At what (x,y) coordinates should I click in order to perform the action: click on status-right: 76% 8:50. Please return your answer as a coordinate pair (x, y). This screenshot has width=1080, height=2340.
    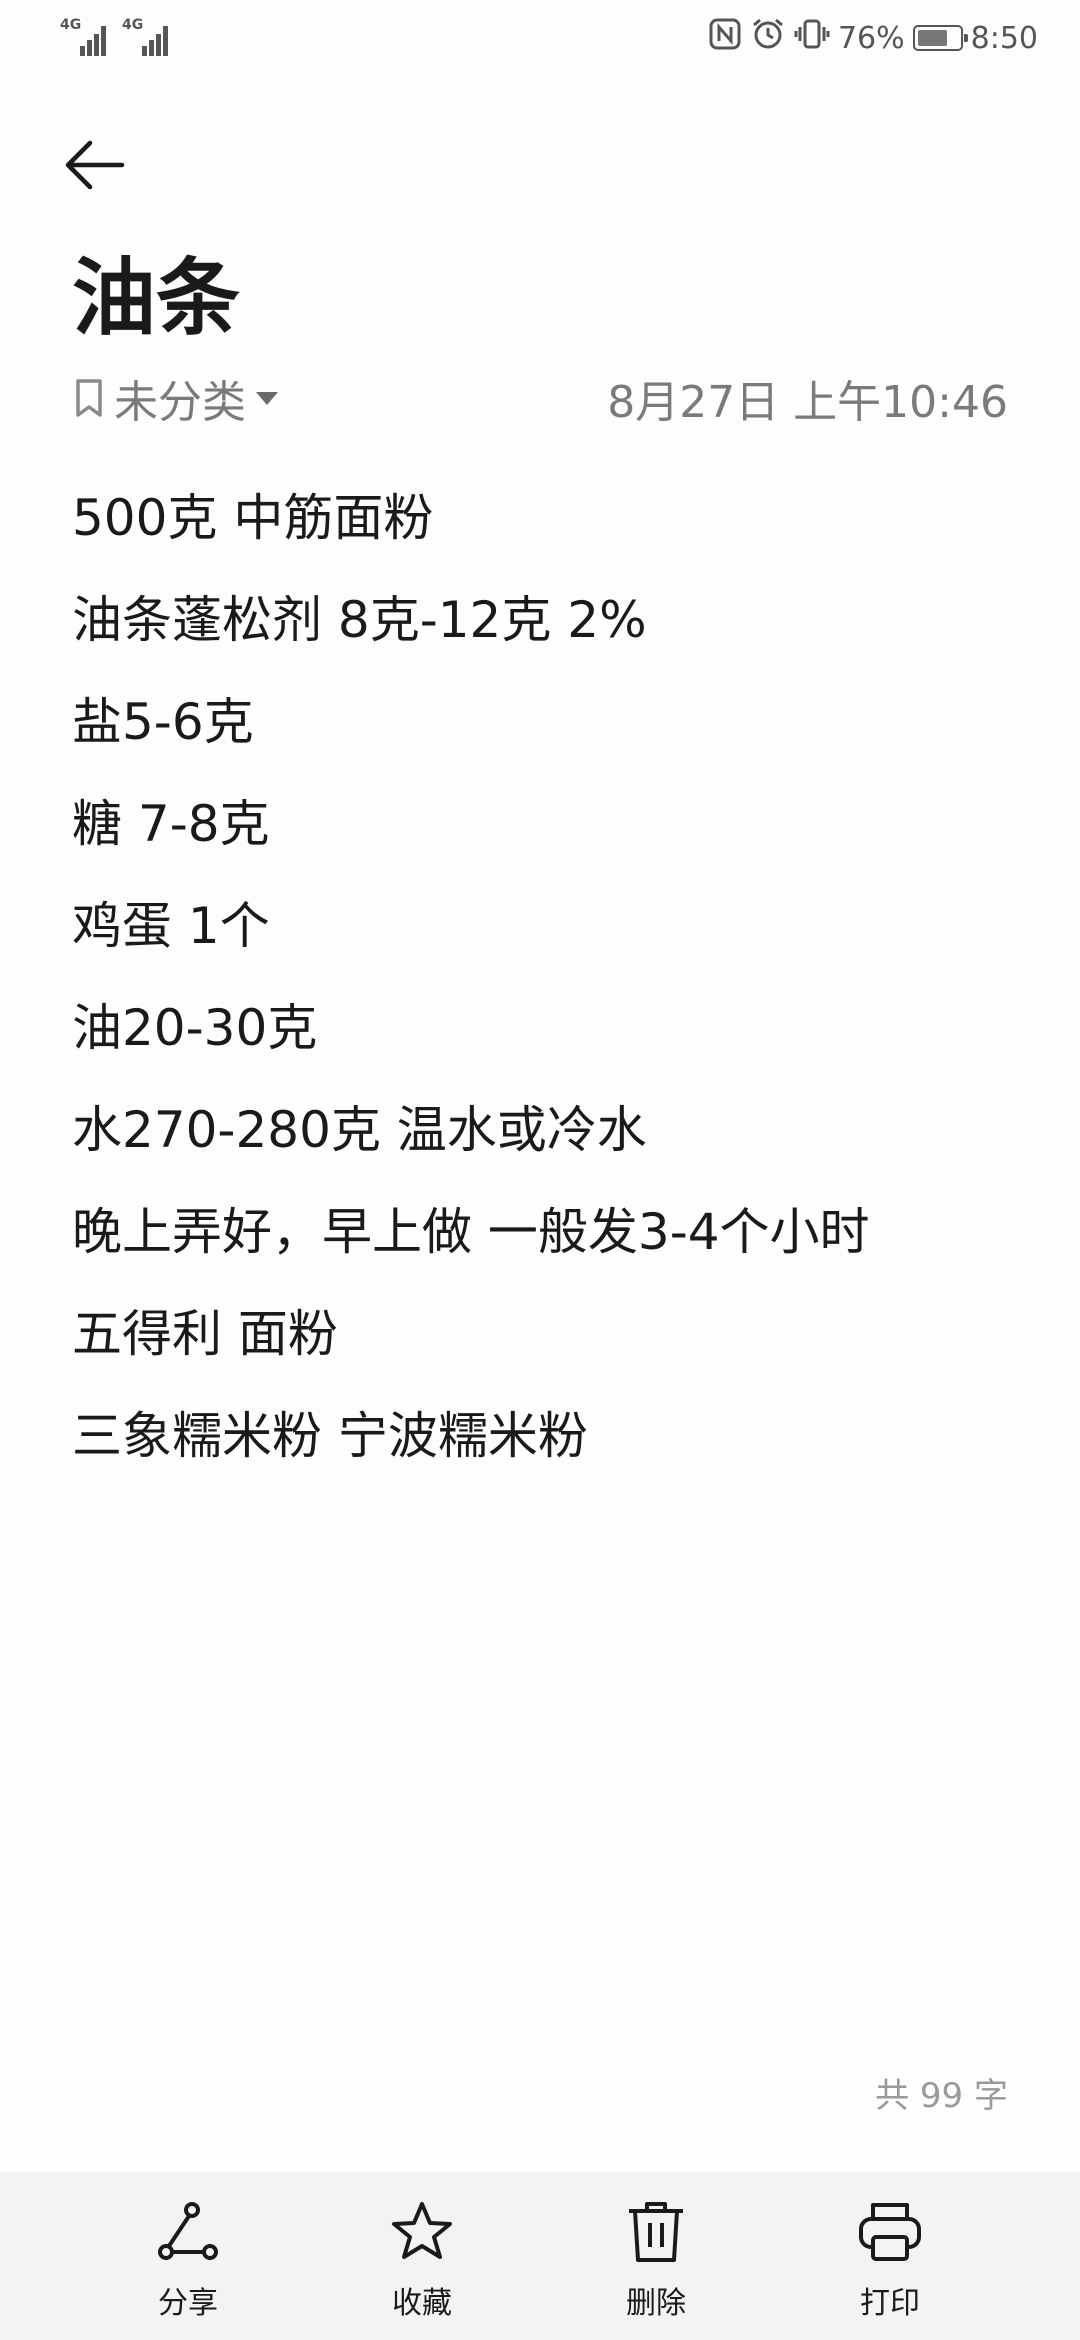
    Looking at the image, I should click on (873, 38).